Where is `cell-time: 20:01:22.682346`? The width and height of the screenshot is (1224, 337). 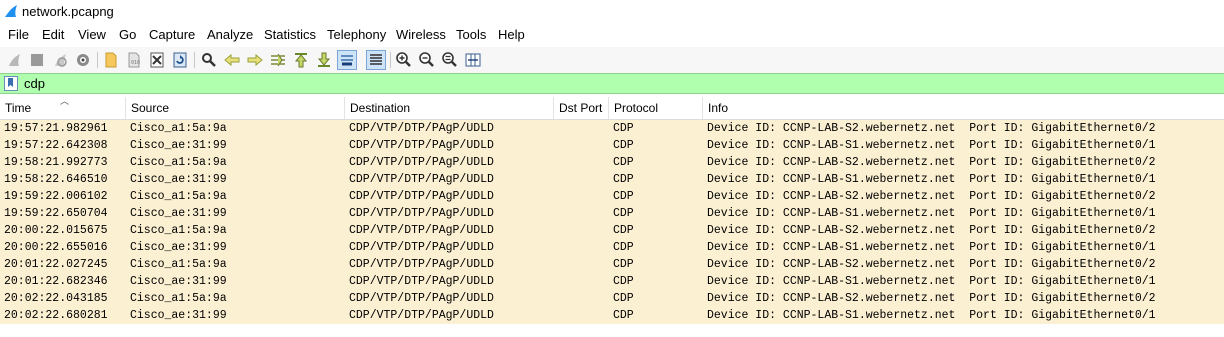 cell-time: 20:01:22.682346 is located at coordinates (56, 281).